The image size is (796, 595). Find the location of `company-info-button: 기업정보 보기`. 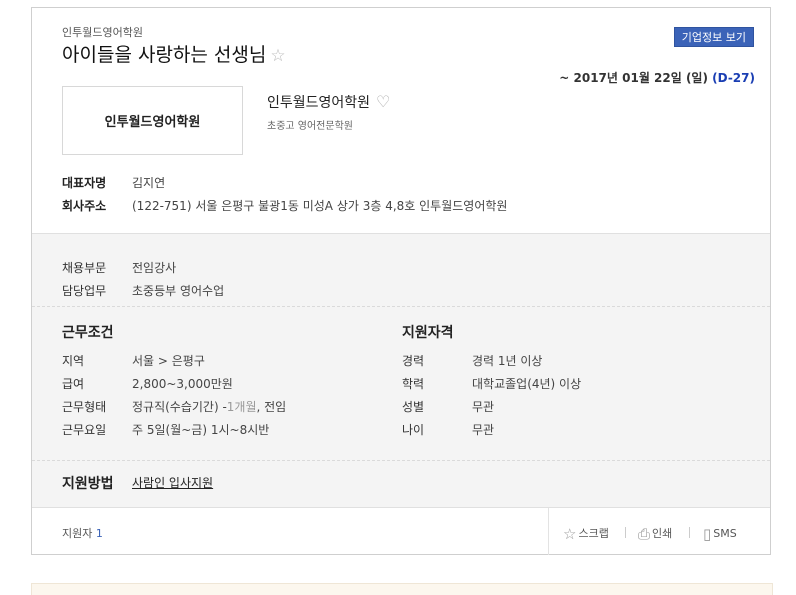

company-info-button: 기업정보 보기 is located at coordinates (713, 37).